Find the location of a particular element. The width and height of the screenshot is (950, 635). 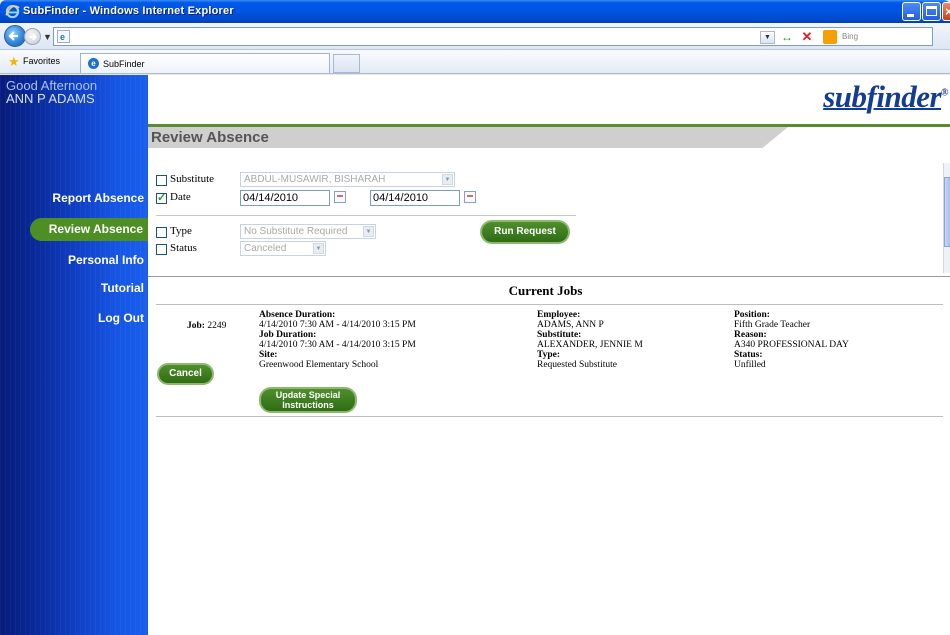

tab-subfinder: e SubFinder is located at coordinates (205, 63).